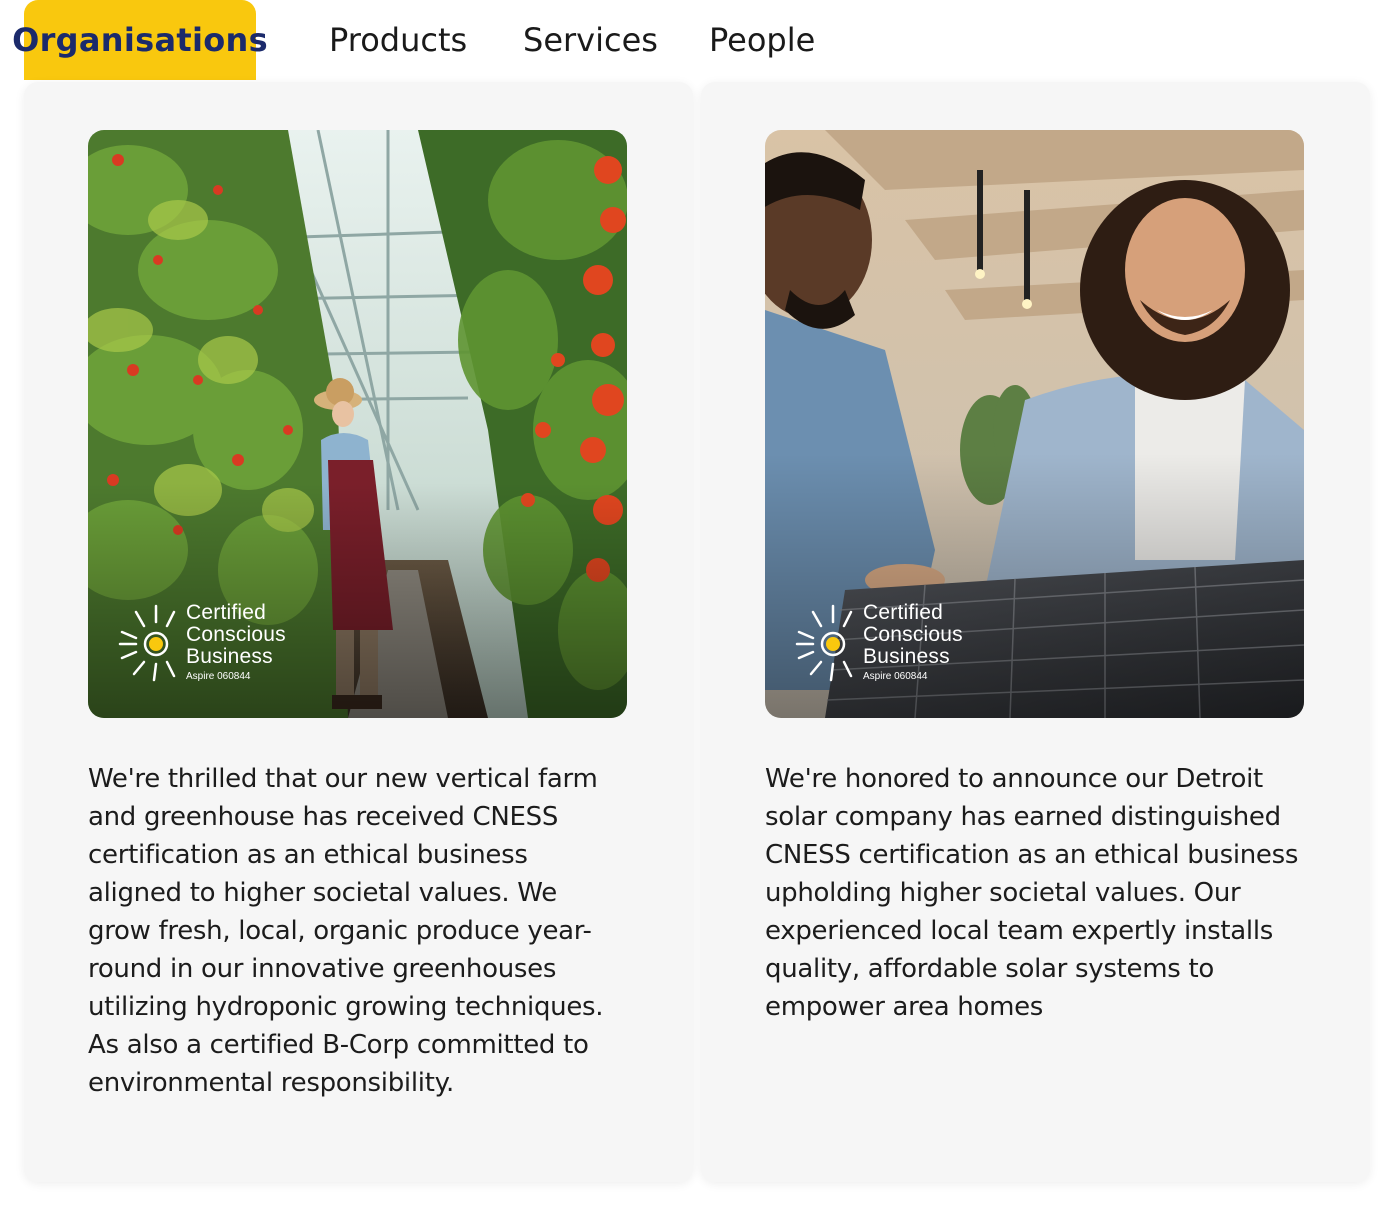 This screenshot has width=1395, height=1214. I want to click on tab-organisations: Organisations, so click(140, 40).